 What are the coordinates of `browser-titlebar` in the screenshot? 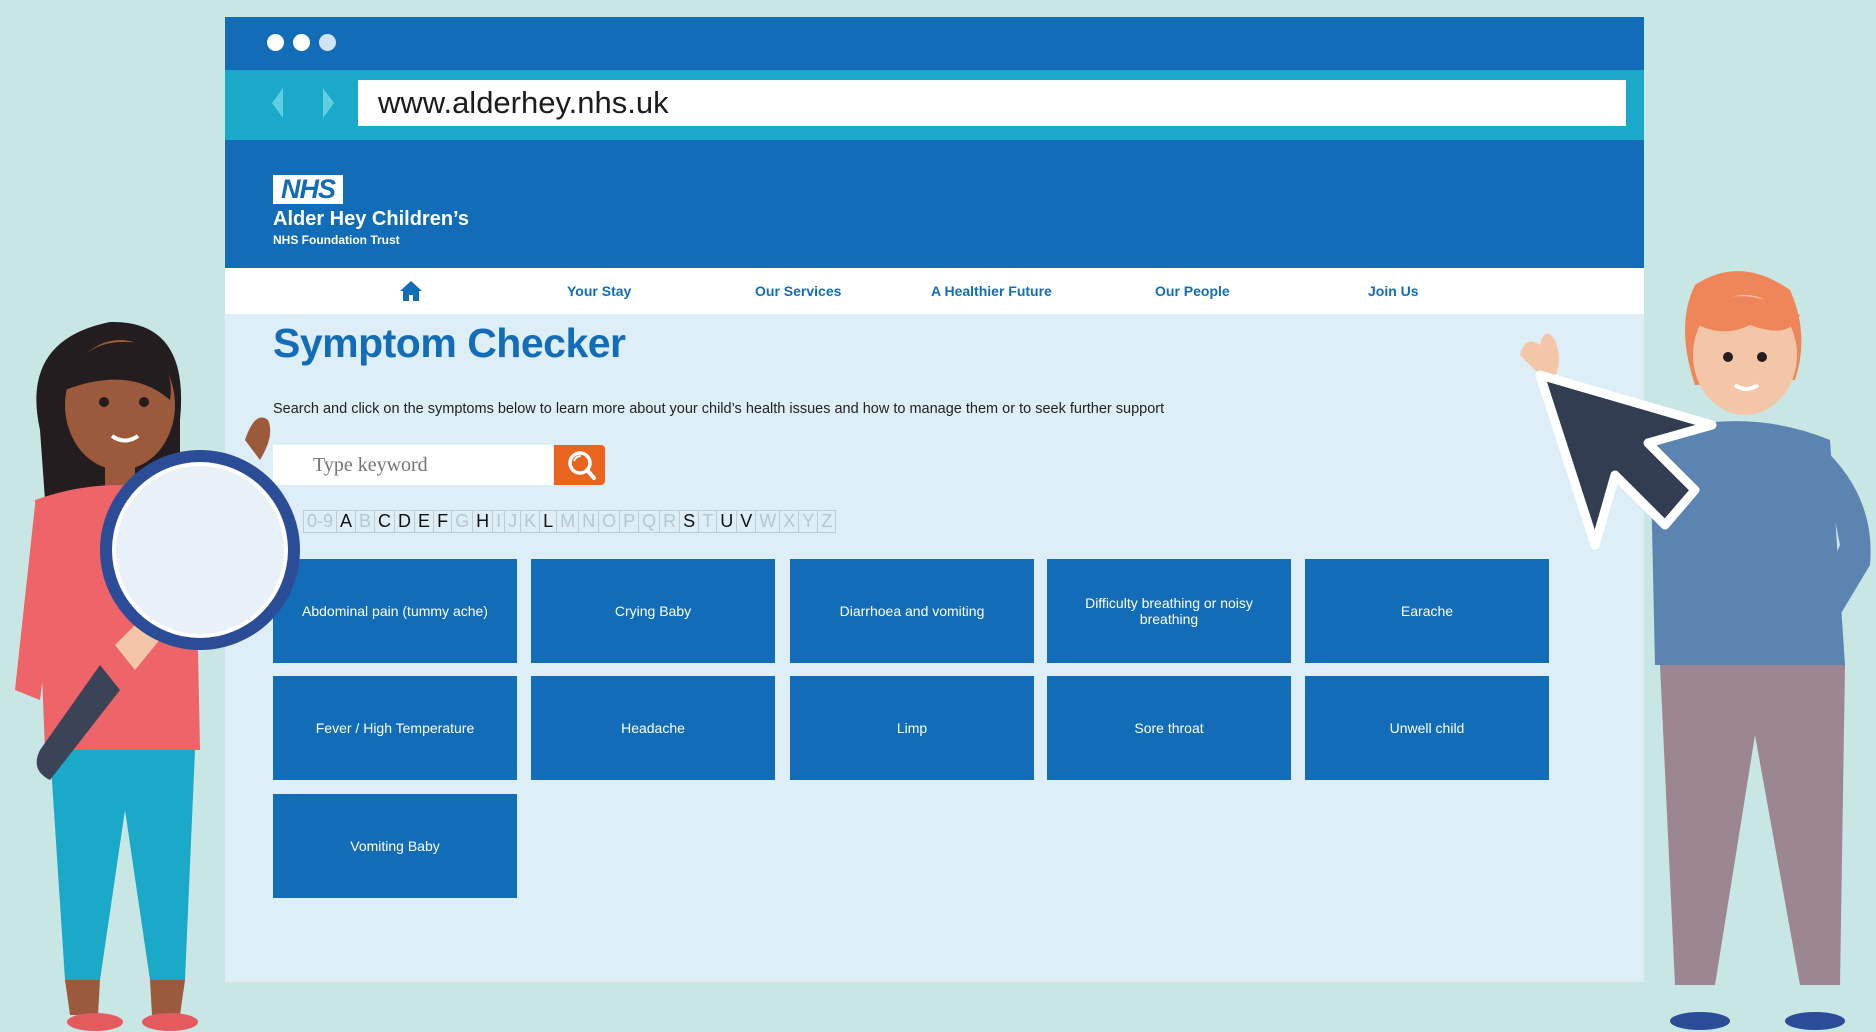 It's located at (934, 43).